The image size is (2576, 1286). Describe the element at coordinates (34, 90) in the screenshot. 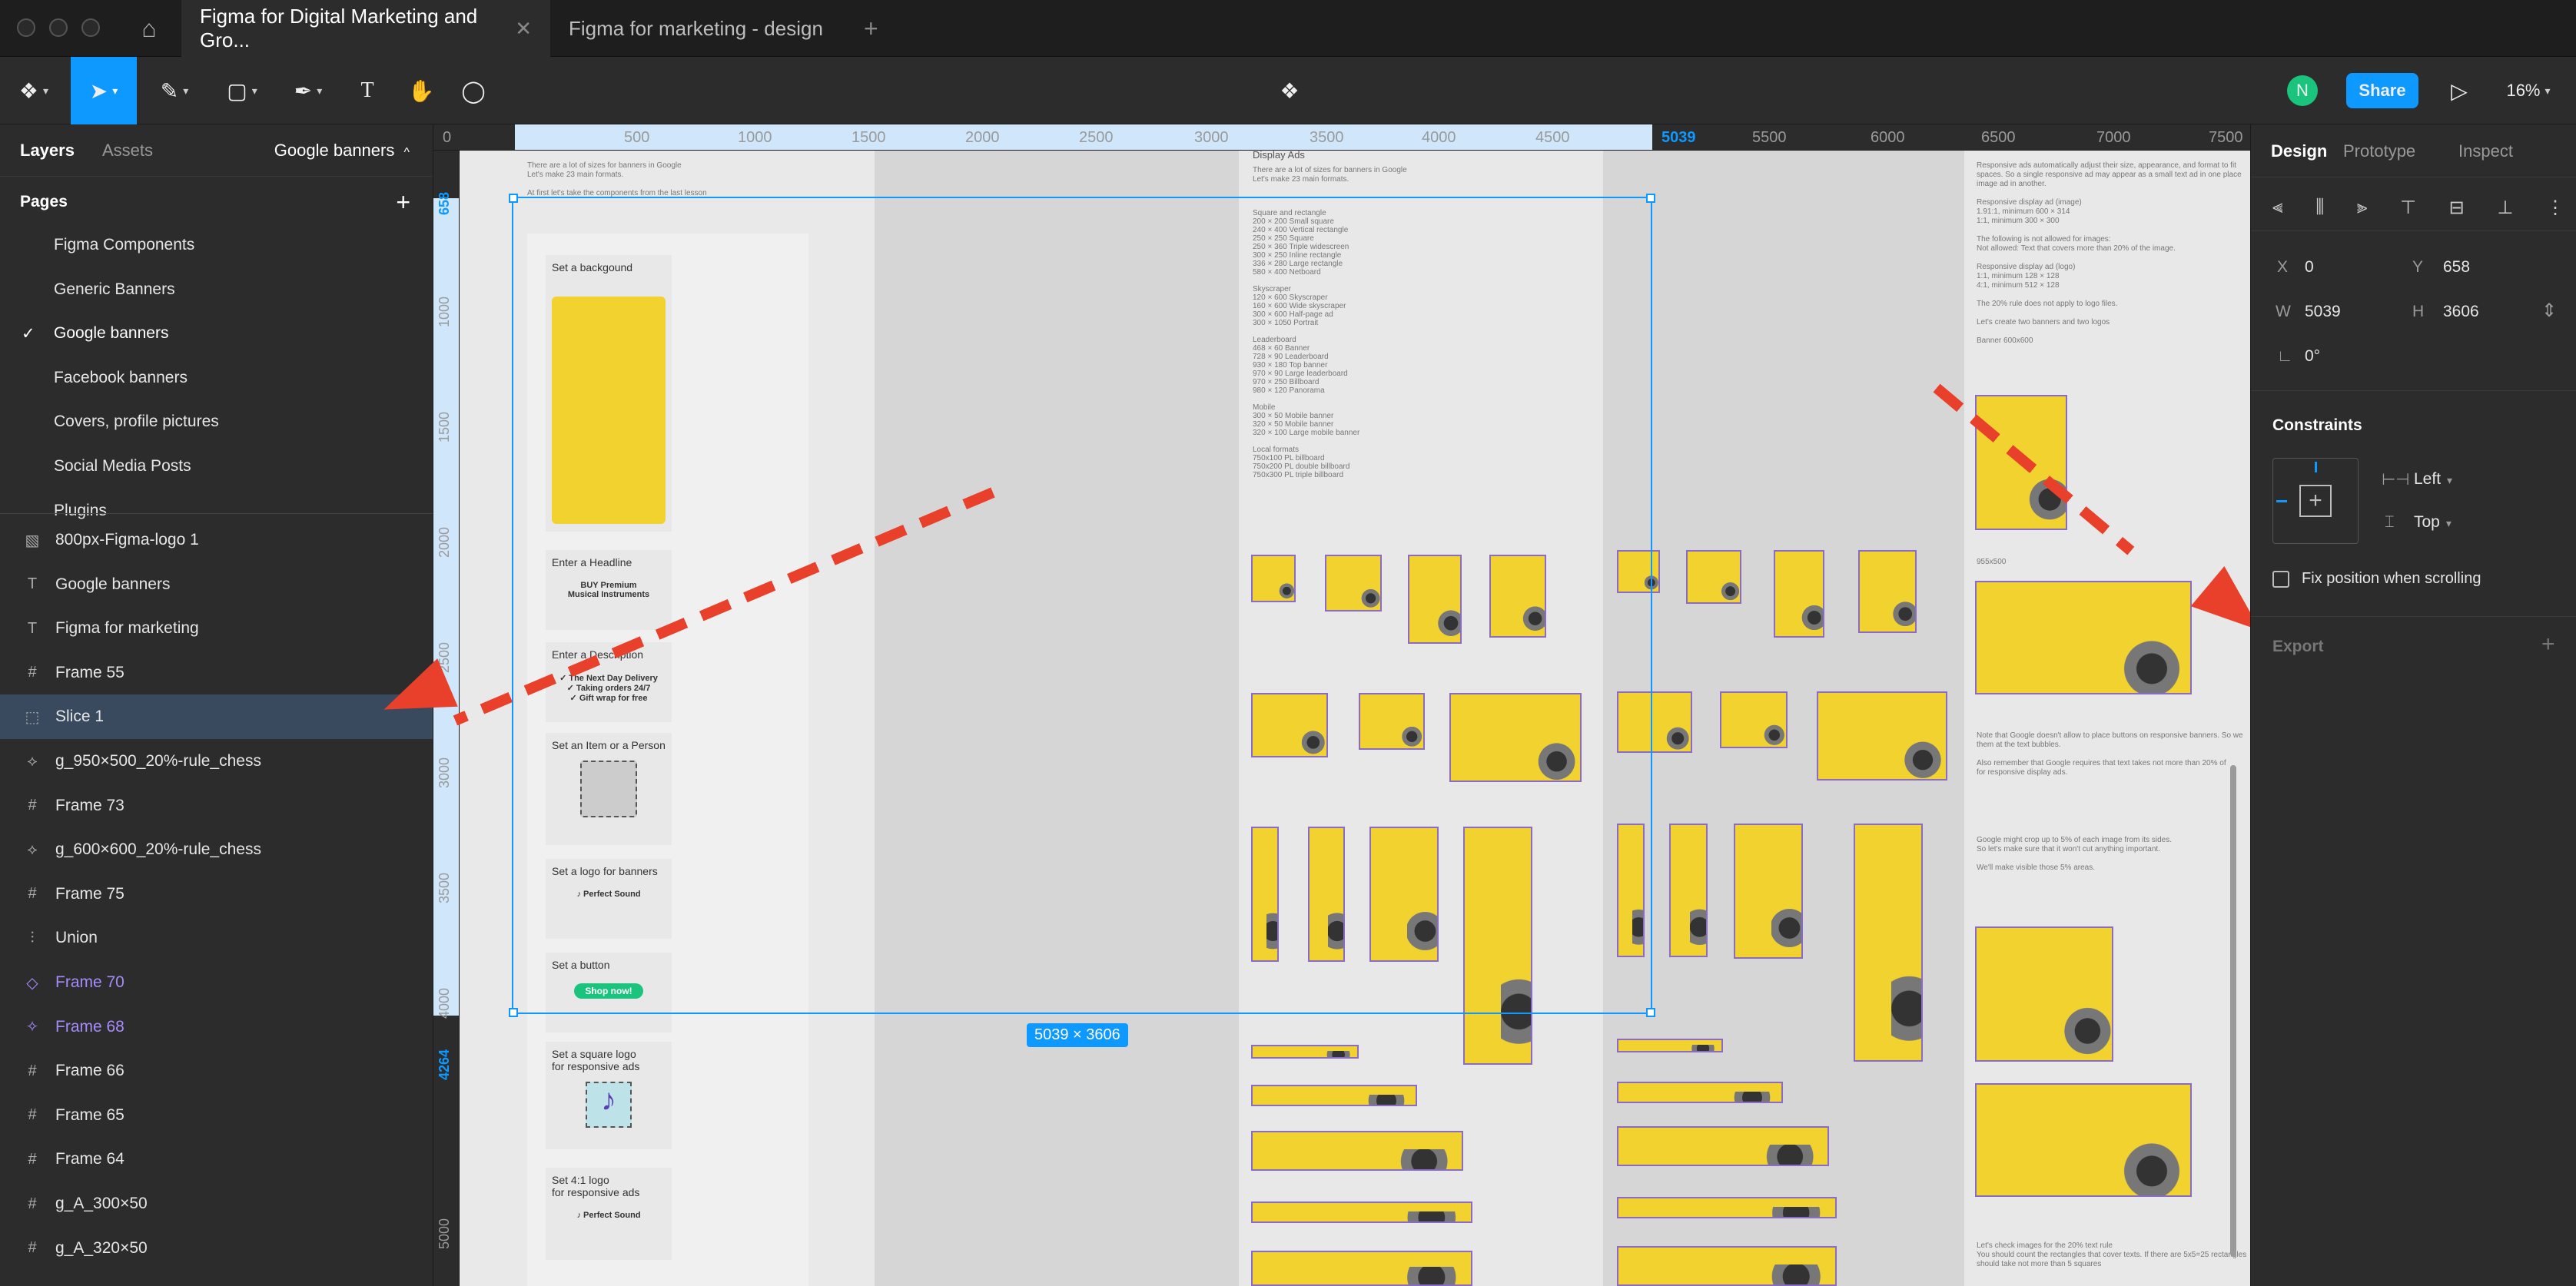

I see `figma-menu-icon: ❖ ▾` at that location.